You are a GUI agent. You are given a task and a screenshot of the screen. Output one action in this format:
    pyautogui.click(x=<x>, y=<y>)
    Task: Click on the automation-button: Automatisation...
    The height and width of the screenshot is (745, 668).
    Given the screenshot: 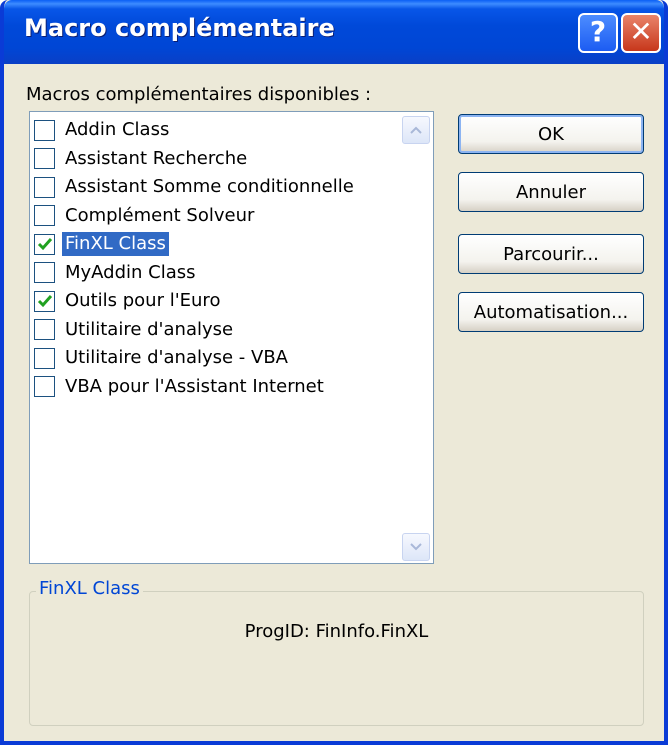 What is the action you would take?
    pyautogui.click(x=551, y=312)
    